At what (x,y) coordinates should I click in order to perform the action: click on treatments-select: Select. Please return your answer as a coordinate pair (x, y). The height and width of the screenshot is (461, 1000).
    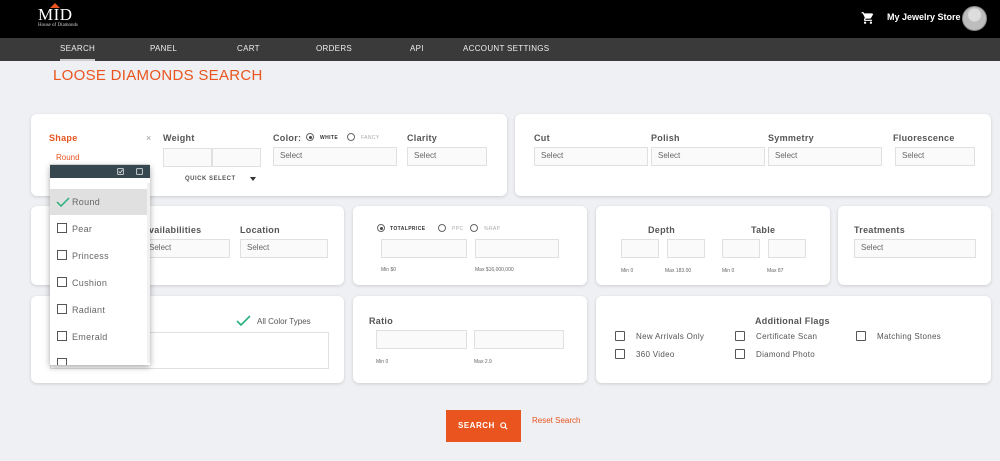
    Looking at the image, I should click on (915, 248).